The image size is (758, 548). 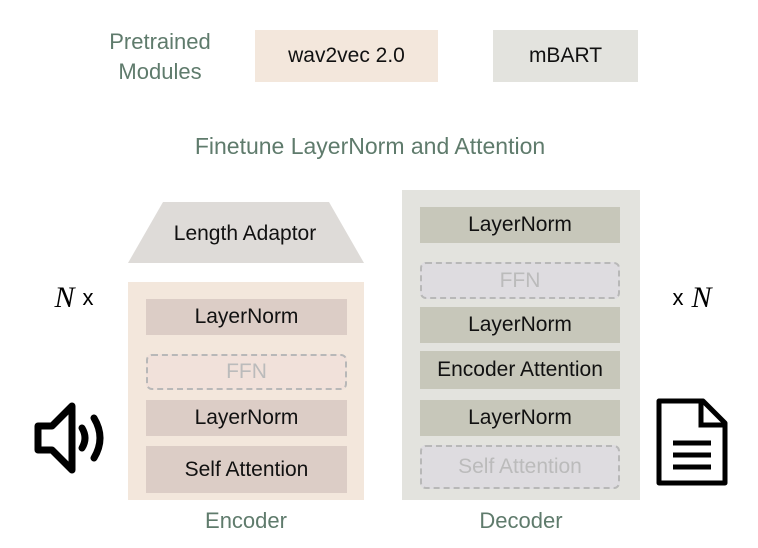 I want to click on repeat-right: xN, so click(x=692, y=298).